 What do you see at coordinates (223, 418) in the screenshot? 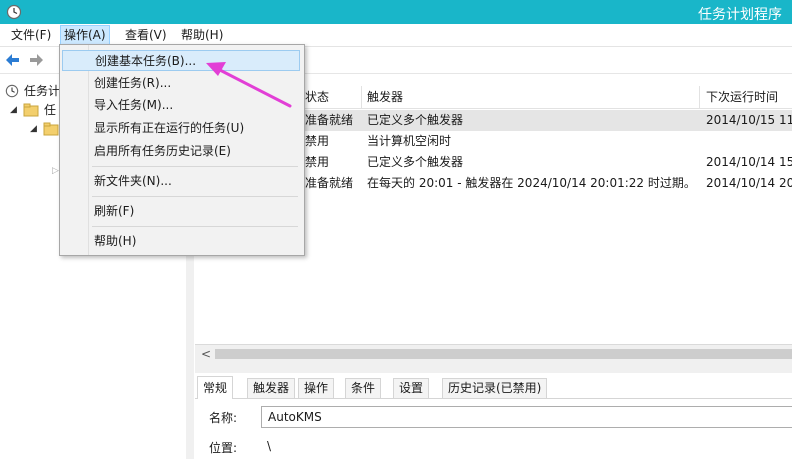
I see `name-label: 名称:` at bounding box center [223, 418].